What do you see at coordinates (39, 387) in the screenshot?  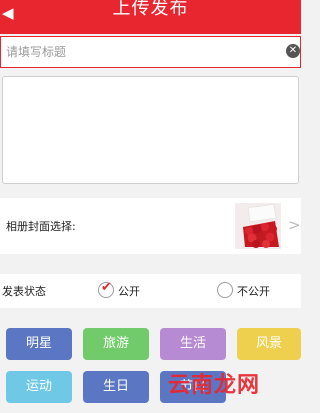 I see `tag-button: 运动` at bounding box center [39, 387].